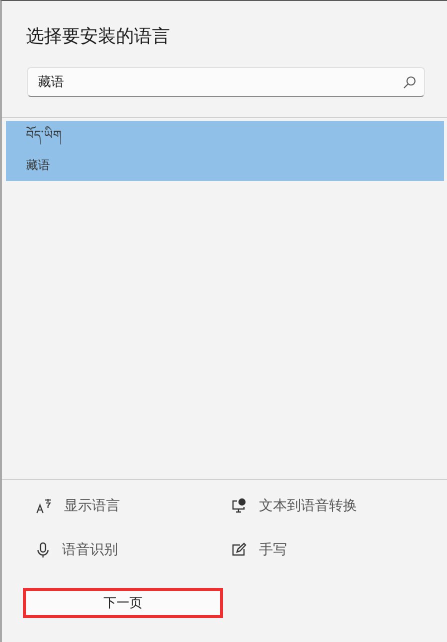 This screenshot has height=642, width=447. Describe the element at coordinates (44, 506) in the screenshot. I see `language-icon` at that location.